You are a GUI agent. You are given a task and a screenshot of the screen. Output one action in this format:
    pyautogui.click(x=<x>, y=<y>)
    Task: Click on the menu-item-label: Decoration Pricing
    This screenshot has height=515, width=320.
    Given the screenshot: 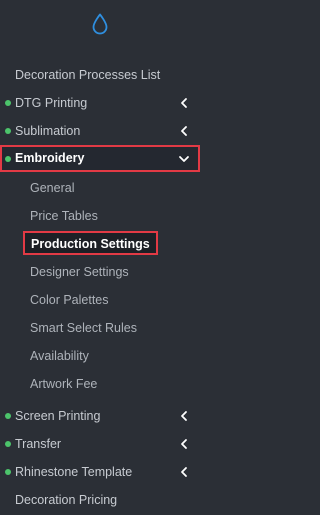 What is the action you would take?
    pyautogui.click(x=66, y=500)
    